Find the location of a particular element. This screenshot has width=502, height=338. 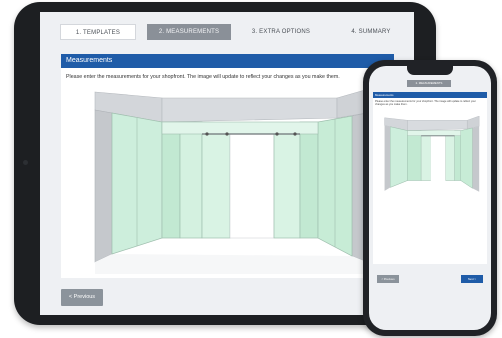

phone-previous-button: < Previous is located at coordinates (388, 279).